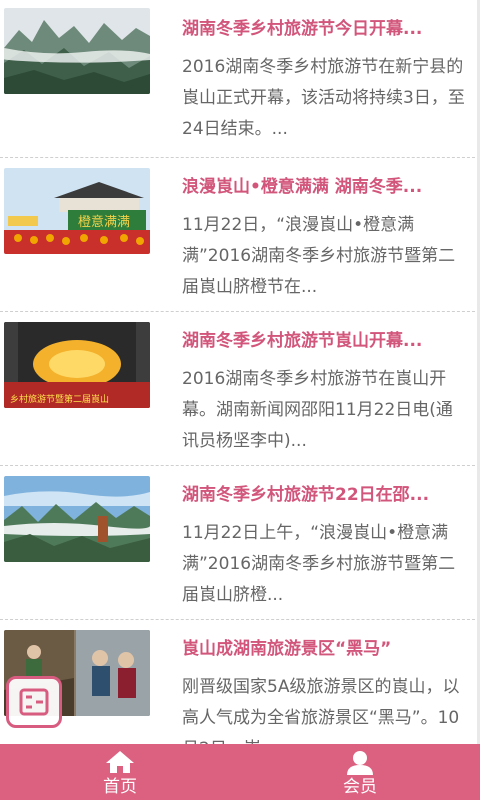 The image size is (480, 800). Describe the element at coordinates (360, 787) in the screenshot. I see `tab-member-label: 会员` at that location.